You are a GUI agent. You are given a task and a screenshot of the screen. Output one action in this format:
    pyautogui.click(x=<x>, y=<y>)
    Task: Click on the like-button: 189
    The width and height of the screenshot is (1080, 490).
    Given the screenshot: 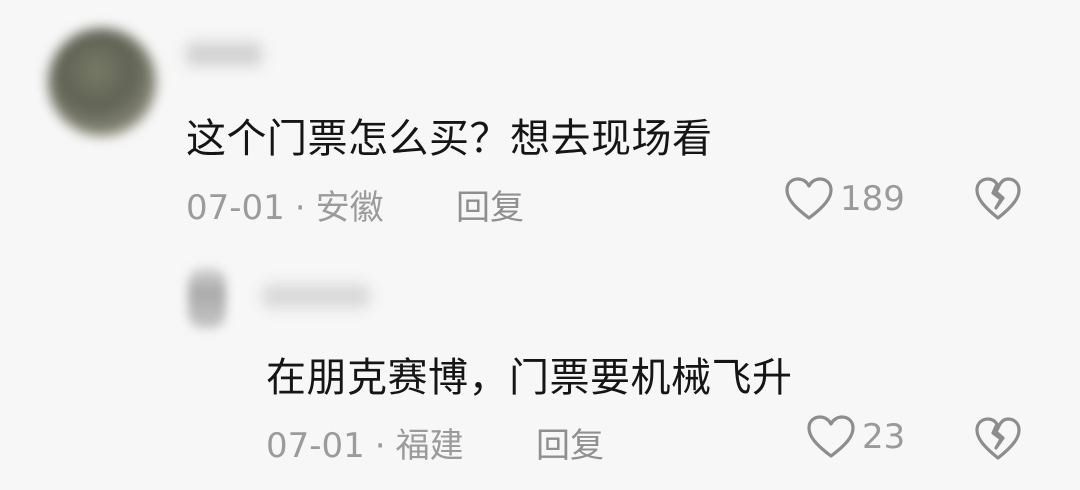 What is the action you would take?
    pyautogui.click(x=844, y=199)
    